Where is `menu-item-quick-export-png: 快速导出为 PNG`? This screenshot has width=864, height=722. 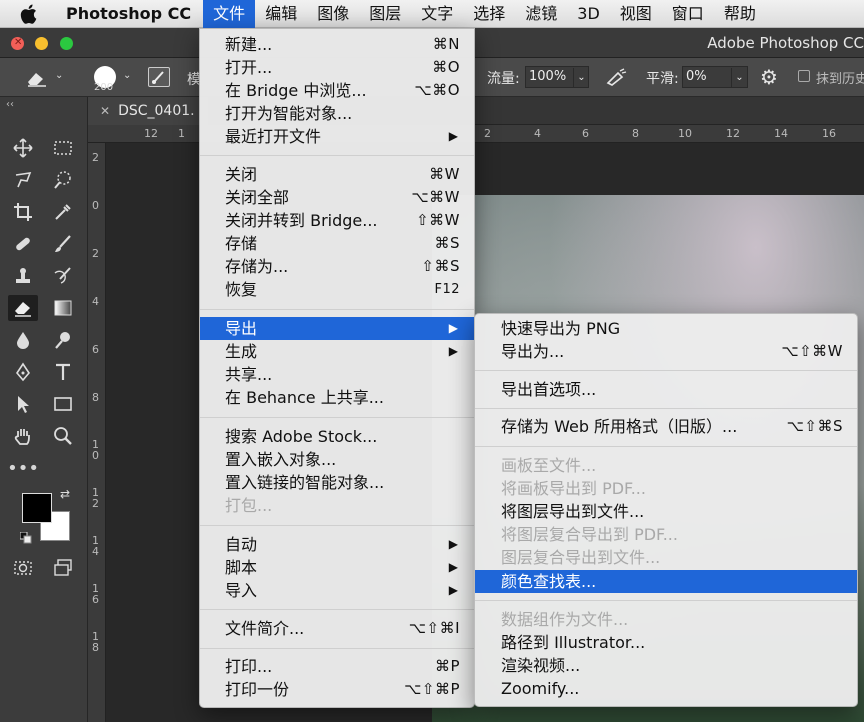 menu-item-quick-export-png: 快速导出为 PNG is located at coordinates (666, 328).